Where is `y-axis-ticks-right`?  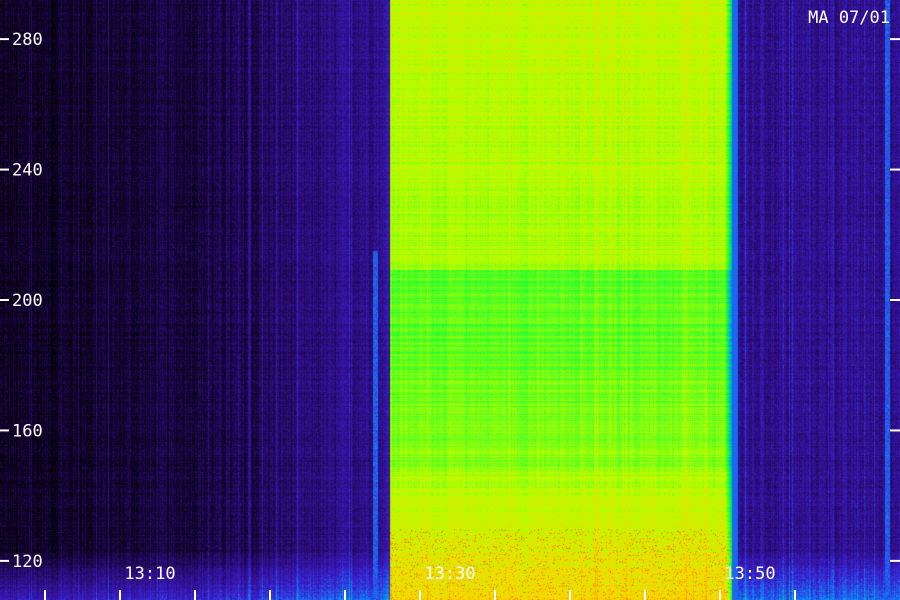 y-axis-ticks-right is located at coordinates (895, 300).